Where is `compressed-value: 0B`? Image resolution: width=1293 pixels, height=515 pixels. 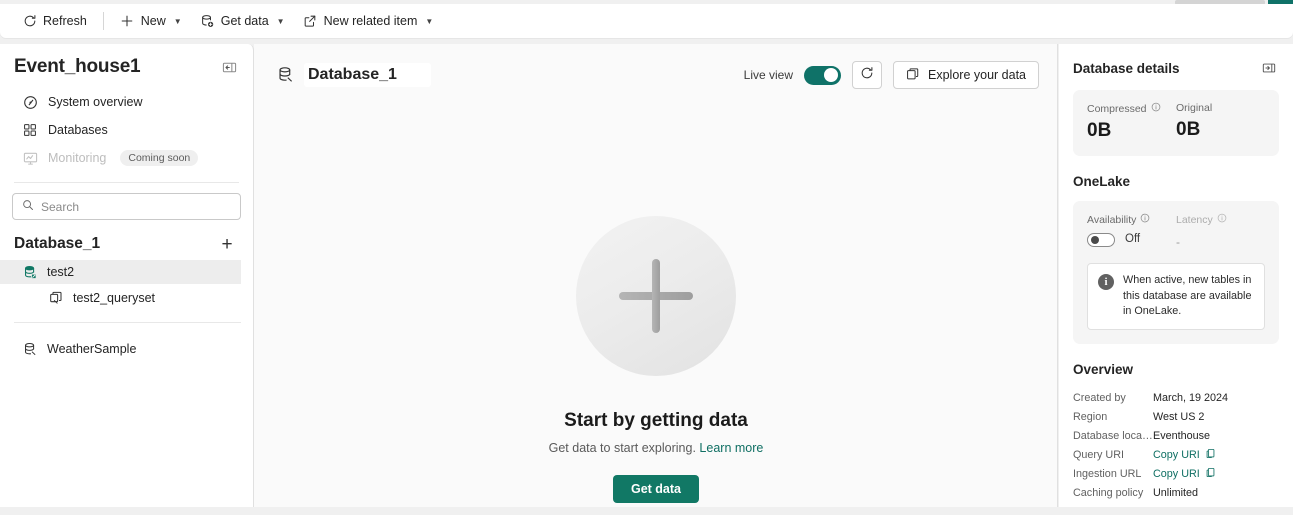
compressed-value: 0B is located at coordinates (1099, 130).